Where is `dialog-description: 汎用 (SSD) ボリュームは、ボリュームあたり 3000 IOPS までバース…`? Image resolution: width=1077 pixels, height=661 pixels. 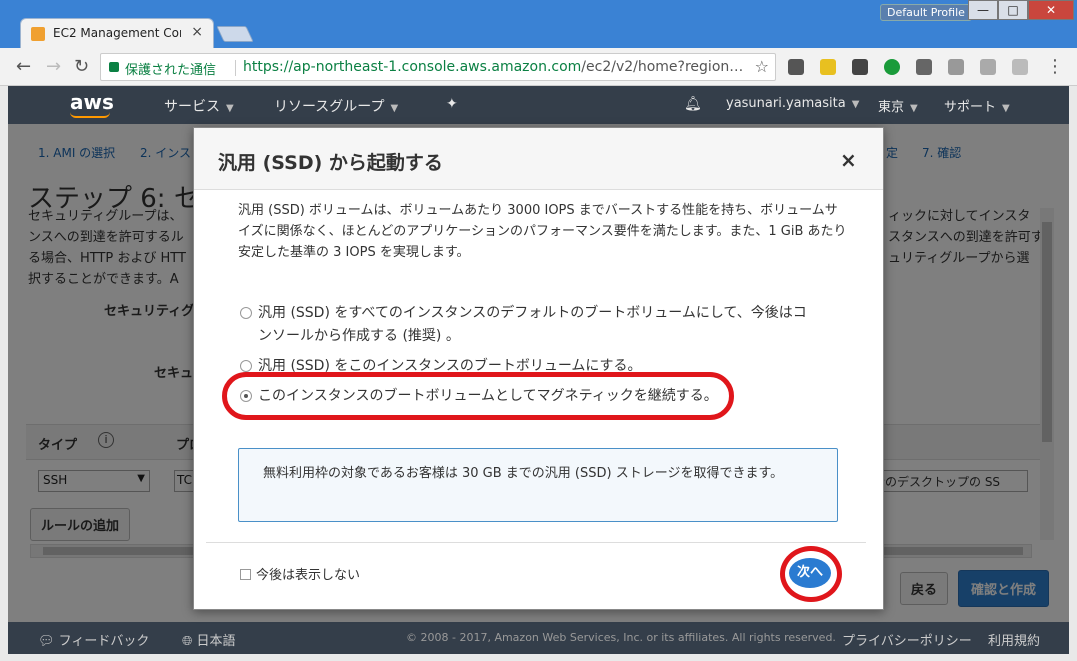 dialog-description: 汎用 (SSD) ボリュームは、ボリュームあたり 3000 IOPS までバース… is located at coordinates (542, 231).